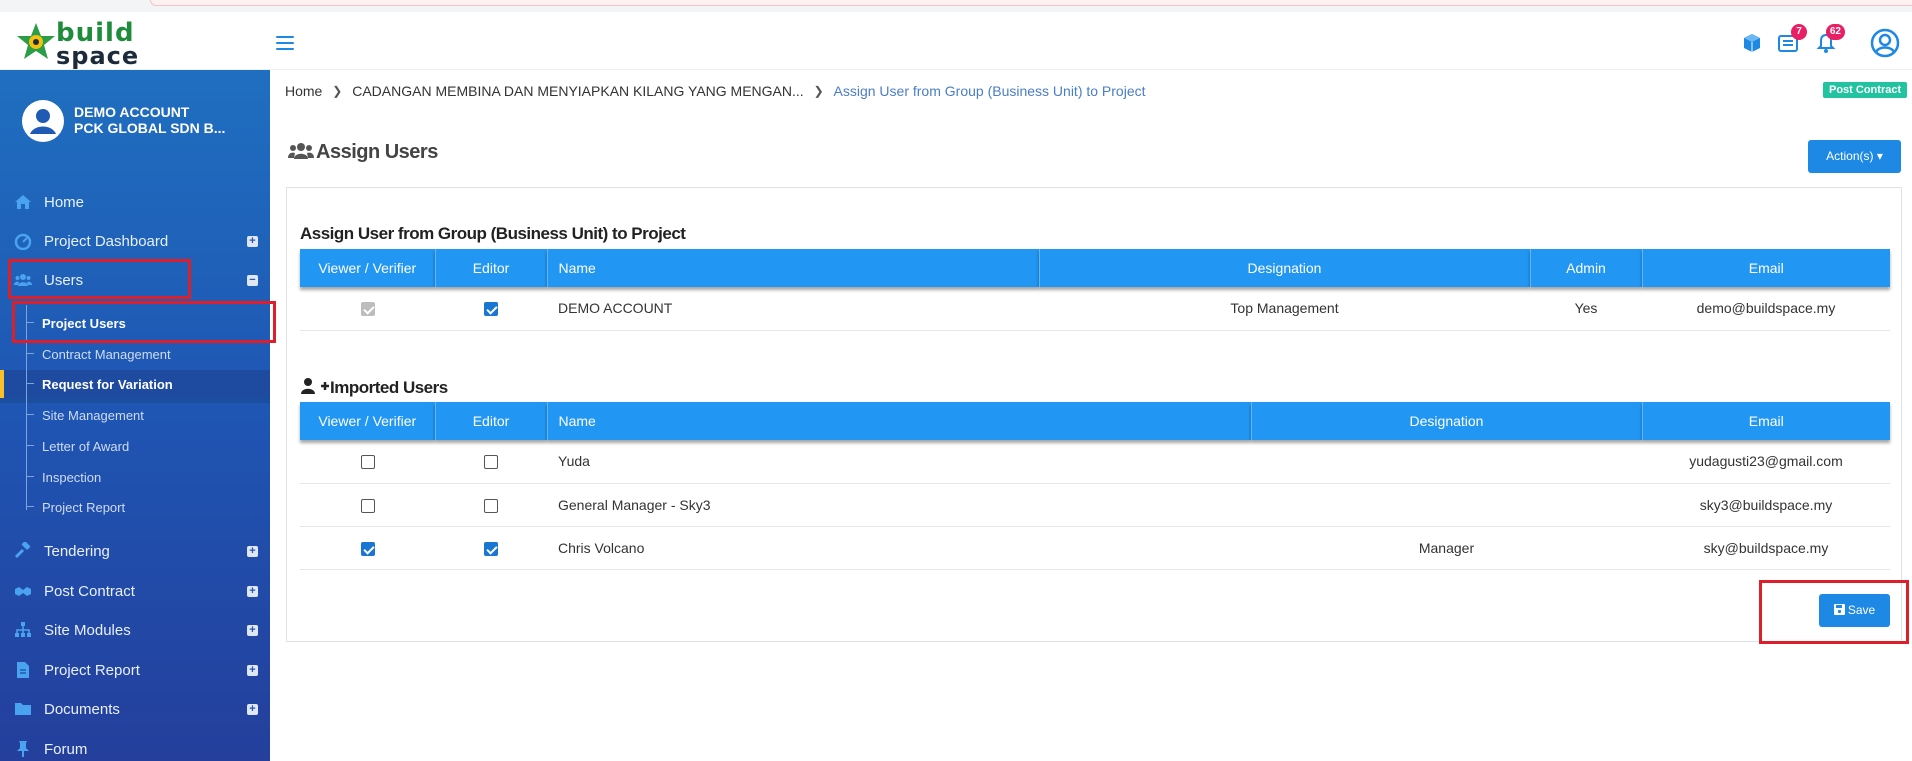 The image size is (1912, 761). I want to click on tasks-badge: 7, so click(1799, 32).